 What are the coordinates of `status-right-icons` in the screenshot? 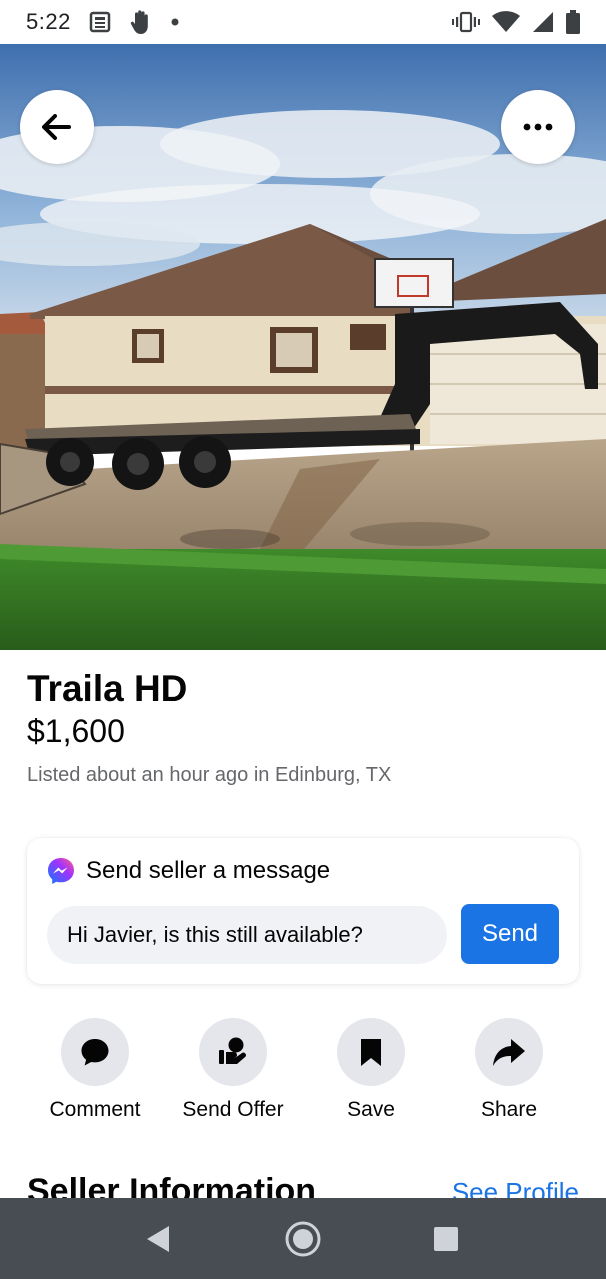 It's located at (516, 22).